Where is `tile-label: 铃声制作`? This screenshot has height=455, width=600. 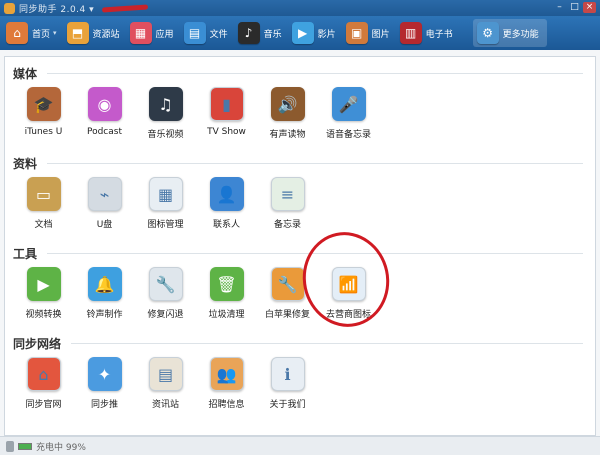 tile-label: 铃声制作 is located at coordinates (104, 315).